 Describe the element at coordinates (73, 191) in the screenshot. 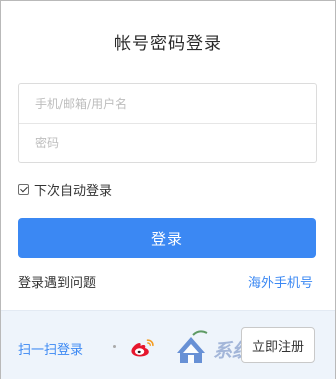

I see `remember-label: 下次自动登录` at that location.